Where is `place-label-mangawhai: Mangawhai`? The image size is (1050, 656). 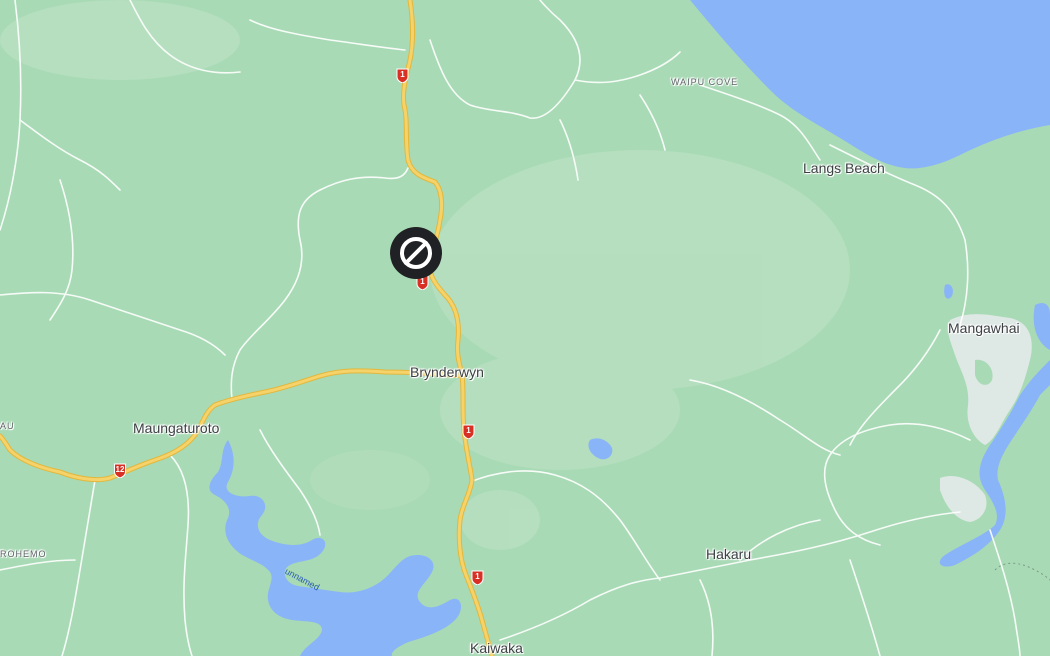 place-label-mangawhai: Mangawhai is located at coordinates (984, 328).